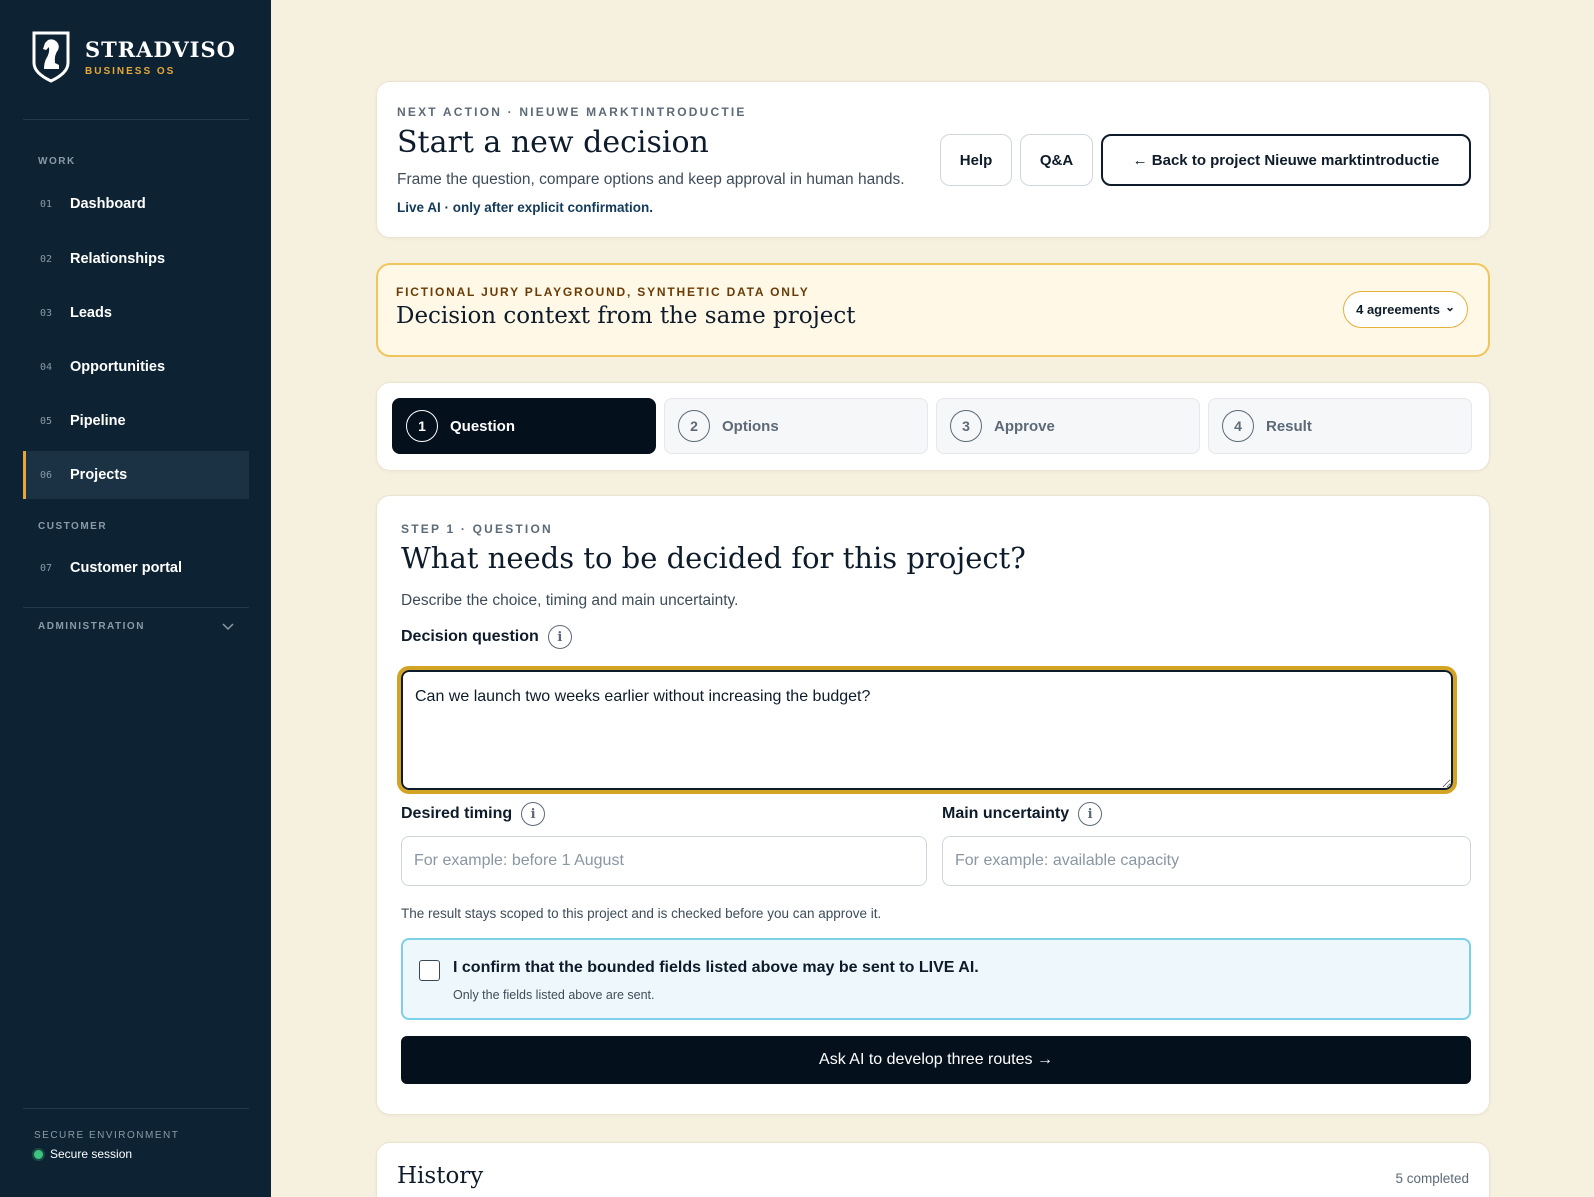  Describe the element at coordinates (160, 49) in the screenshot. I see `brand-name: STRADVISO` at that location.